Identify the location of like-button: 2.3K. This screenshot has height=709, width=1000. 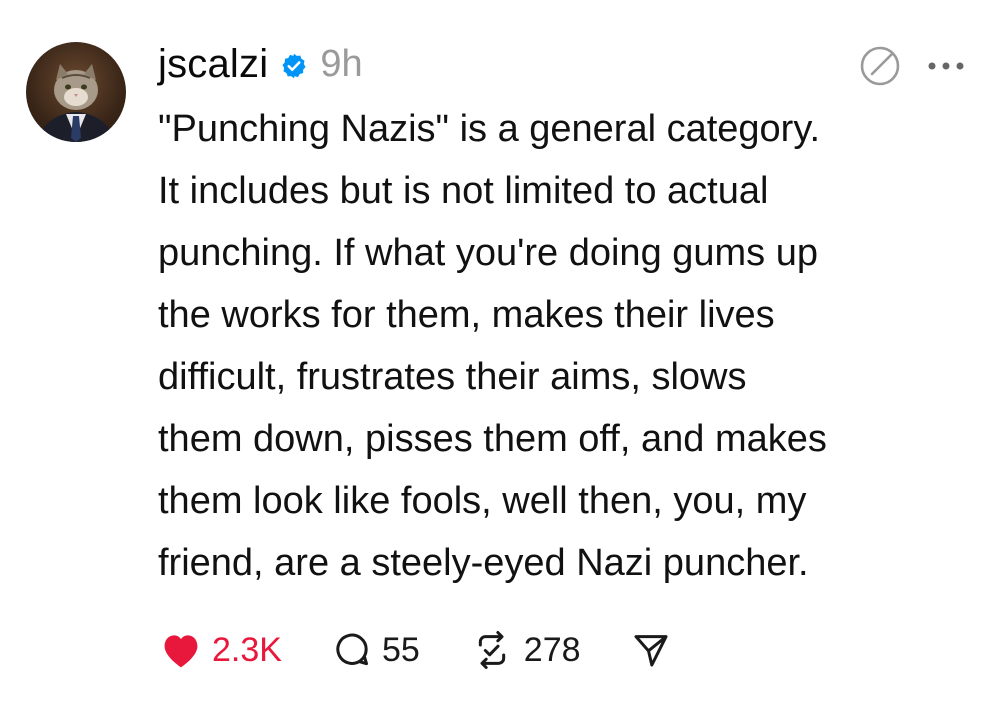
(221, 650).